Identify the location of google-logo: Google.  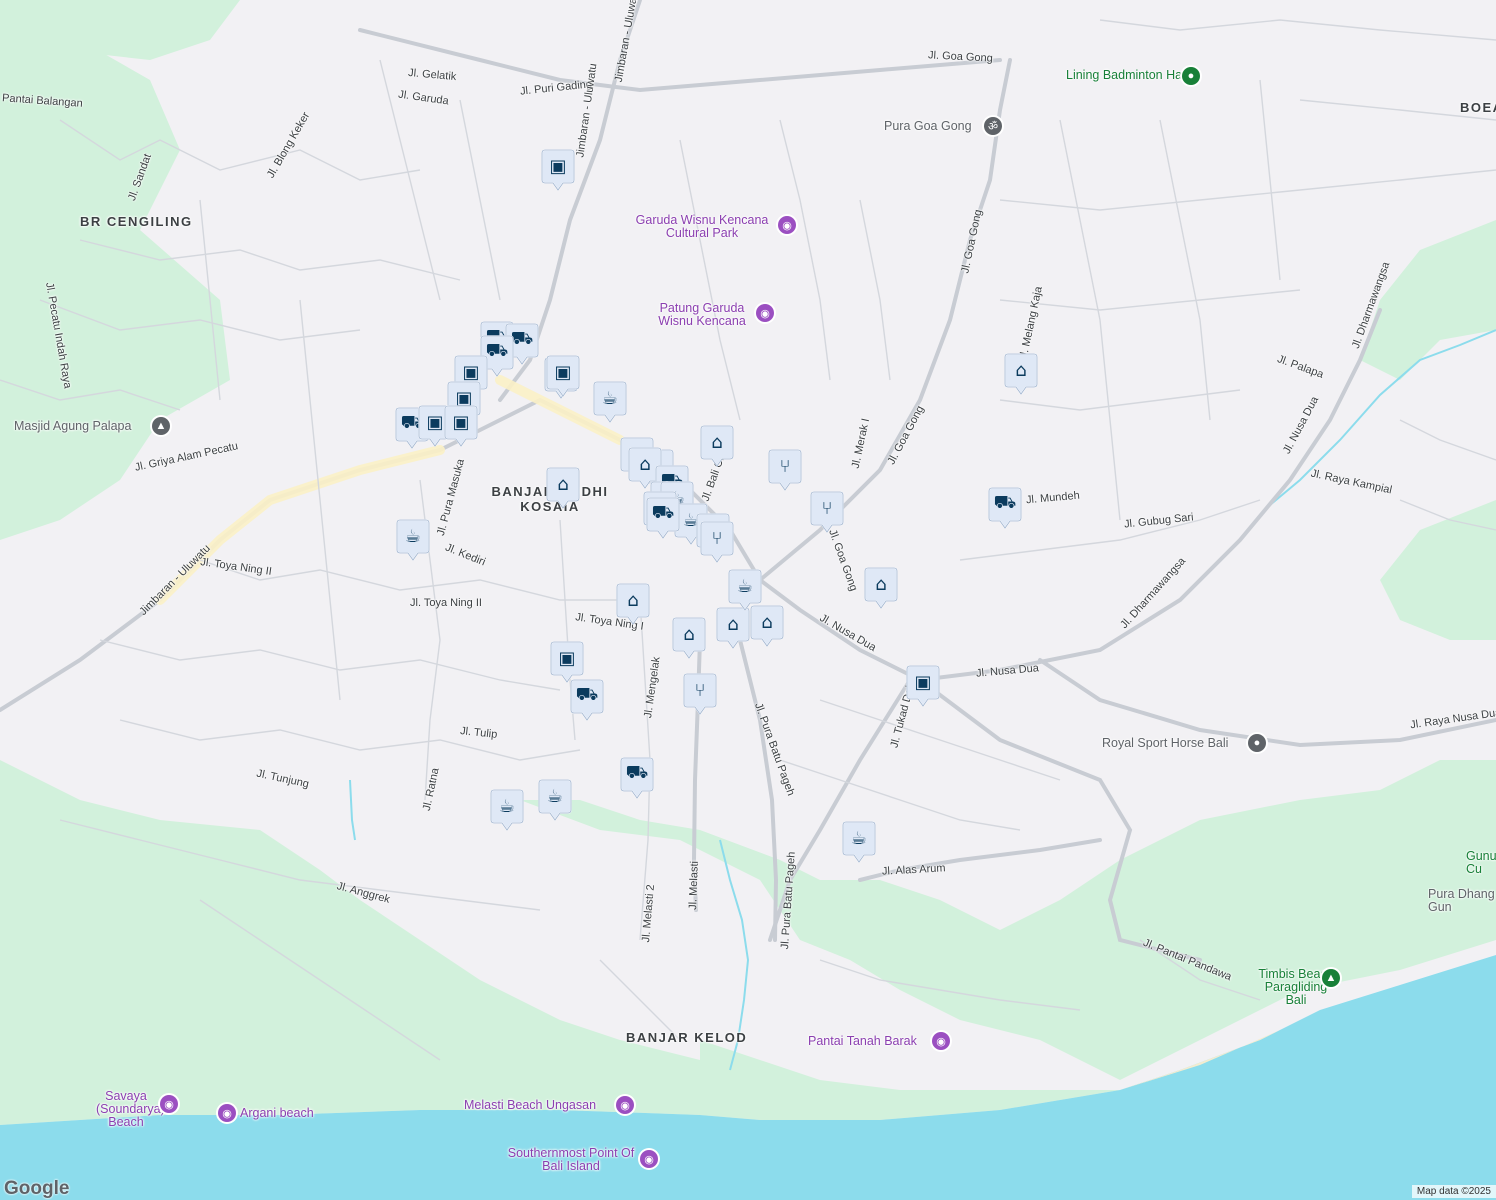
(37, 1188).